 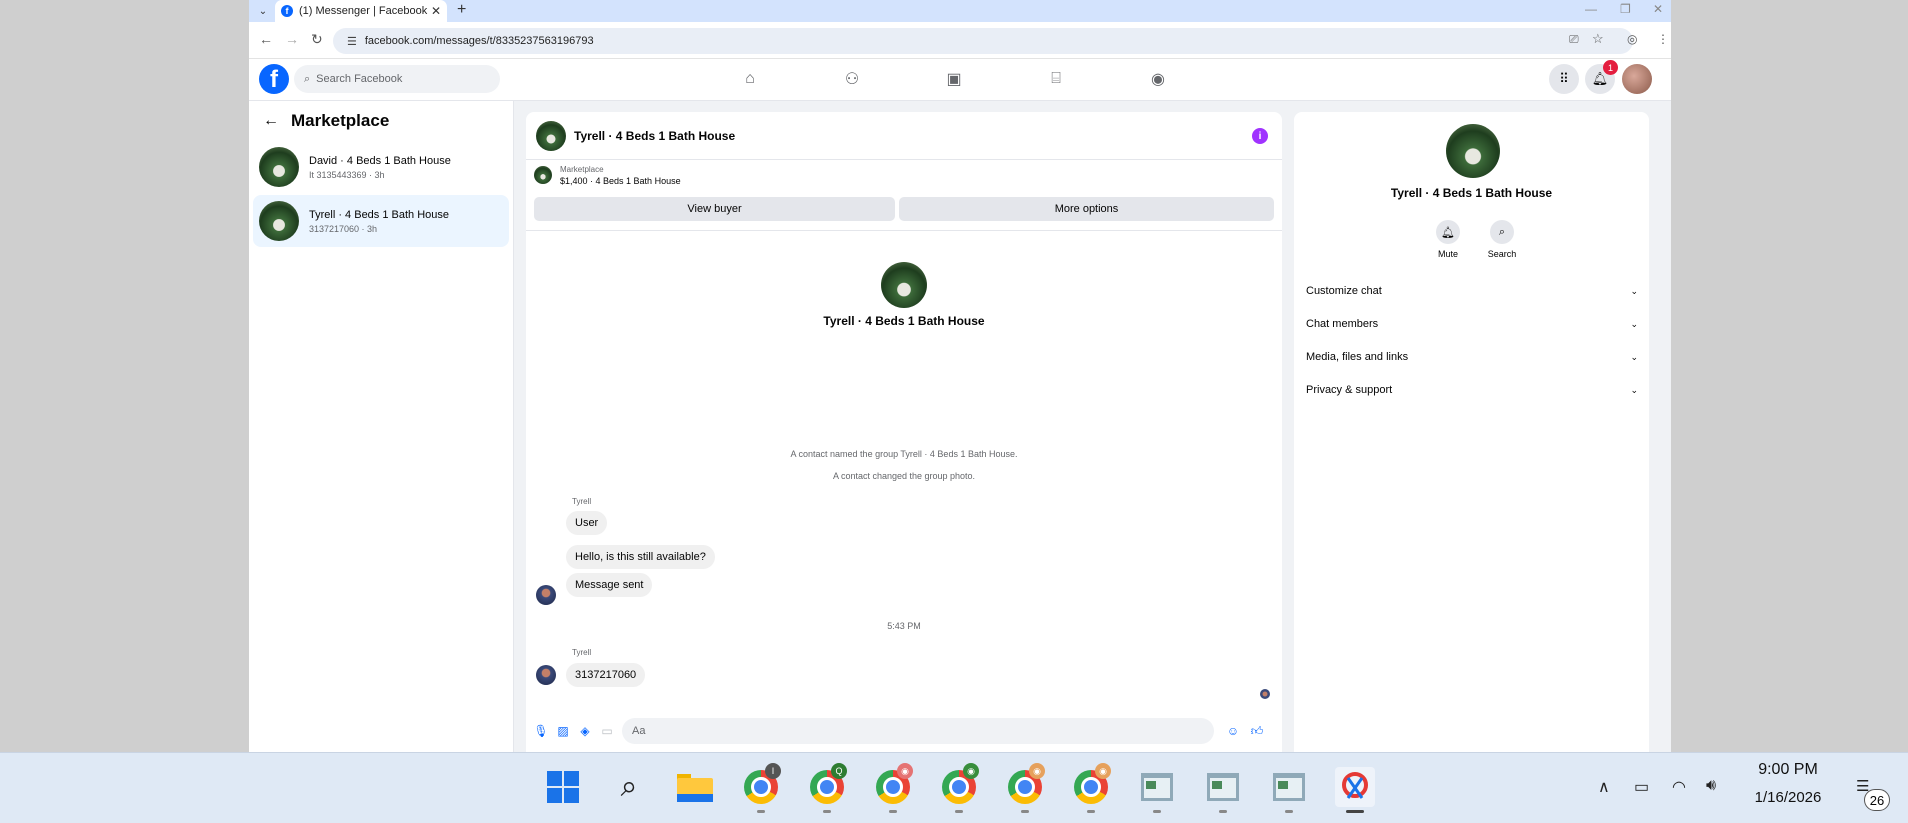 What do you see at coordinates (1158, 79) in the screenshot?
I see `groups-icon: ◉` at bounding box center [1158, 79].